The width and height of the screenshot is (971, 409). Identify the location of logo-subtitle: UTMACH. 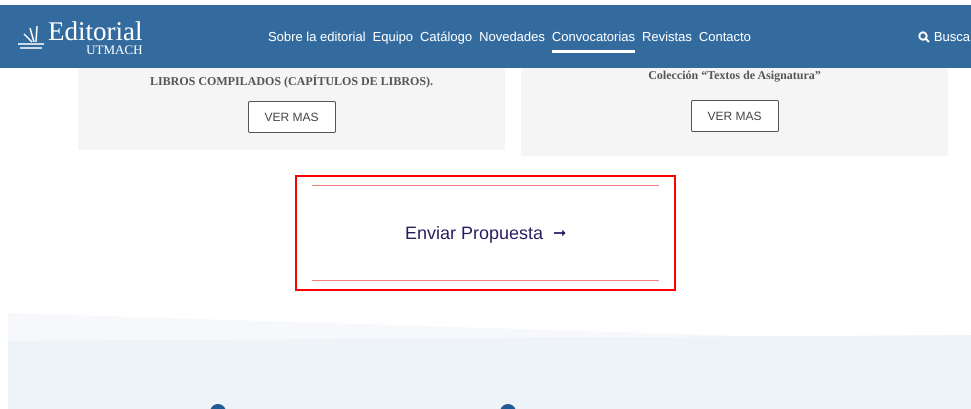
(114, 49).